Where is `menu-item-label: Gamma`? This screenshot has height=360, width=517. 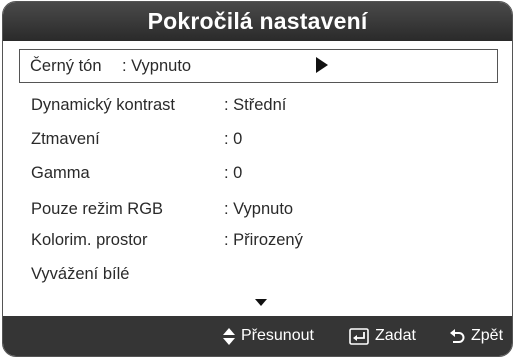 menu-item-label: Gamma is located at coordinates (60, 172).